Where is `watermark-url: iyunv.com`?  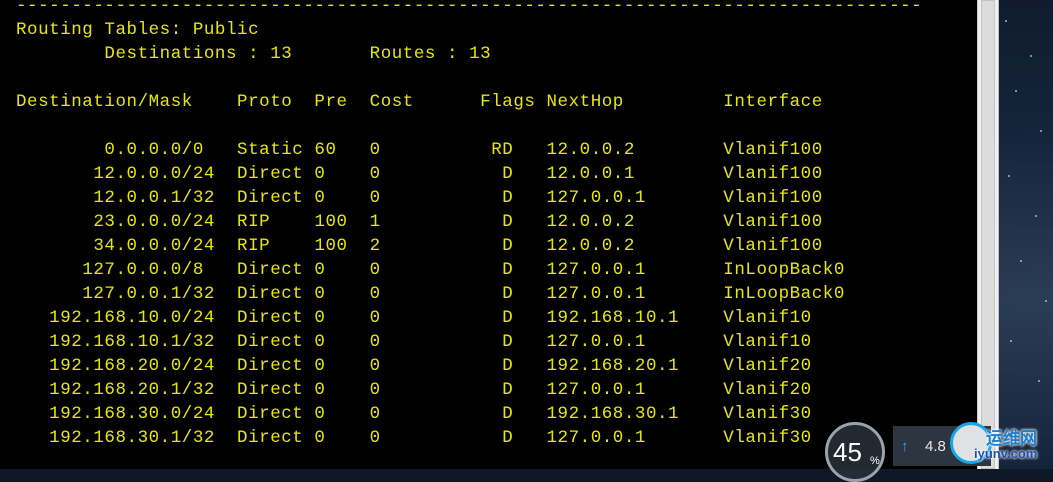 watermark-url: iyunv.com is located at coordinates (1006, 453).